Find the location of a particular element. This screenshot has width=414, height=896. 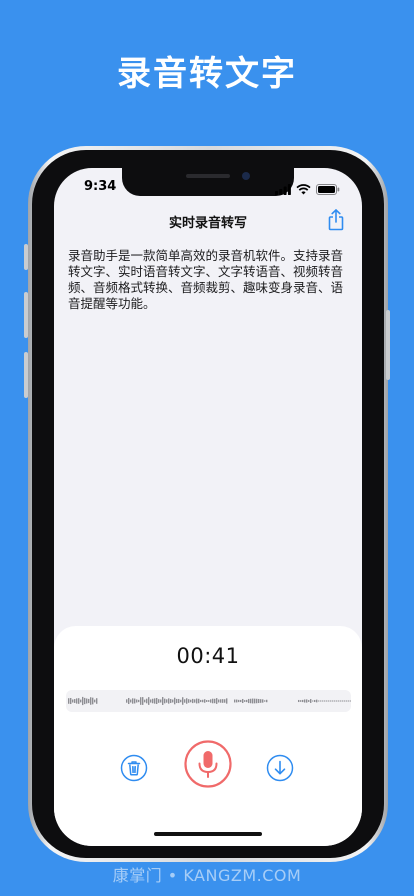

nav-title: 实时录音转写 is located at coordinates (207, 223).